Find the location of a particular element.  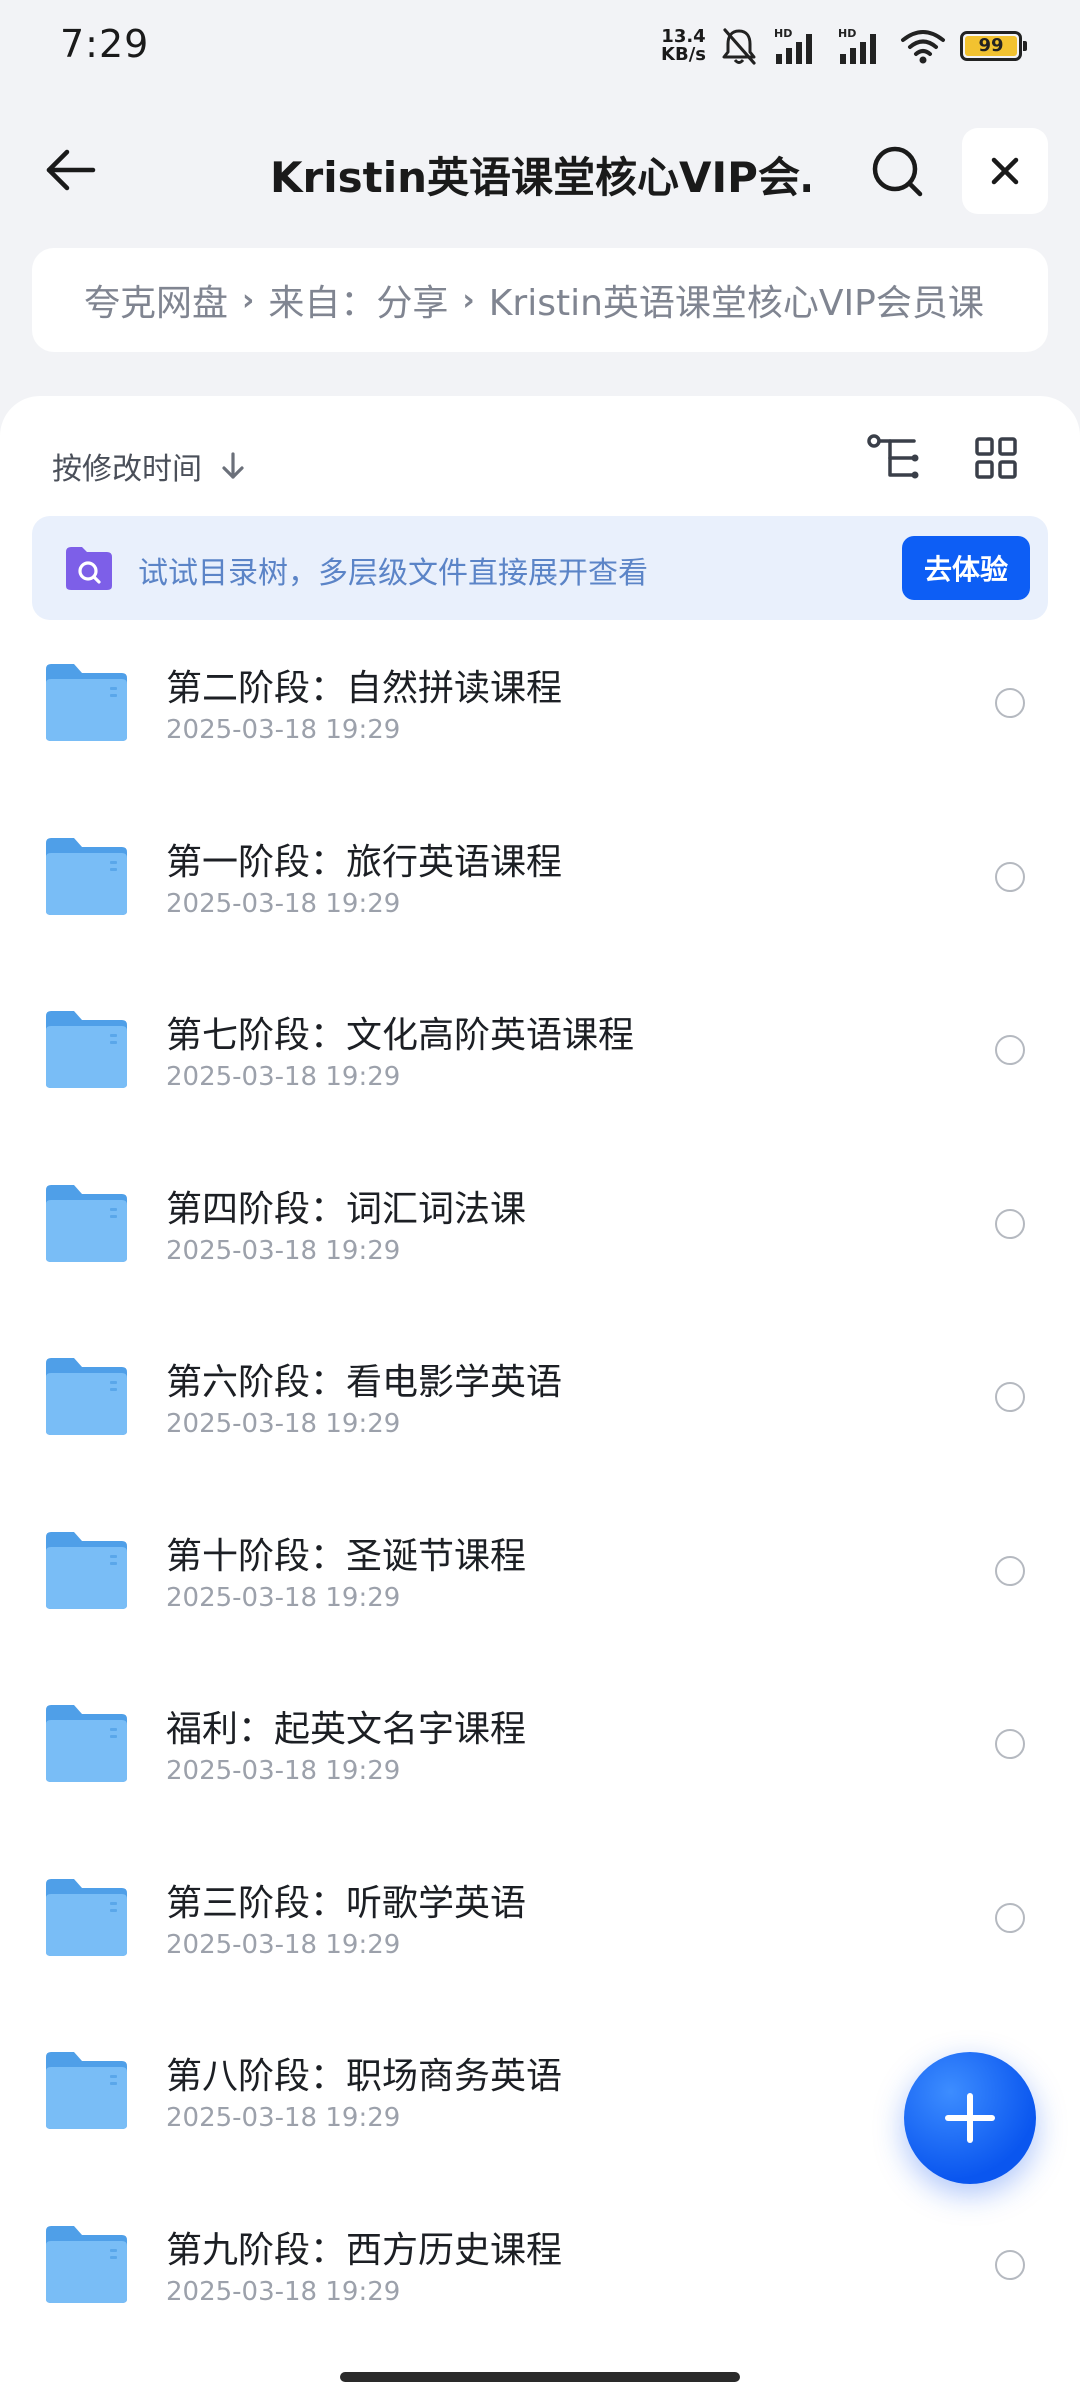

status-bar: 7:29 13.4 KB/s HD HD 99 is located at coordinates (540, 45).